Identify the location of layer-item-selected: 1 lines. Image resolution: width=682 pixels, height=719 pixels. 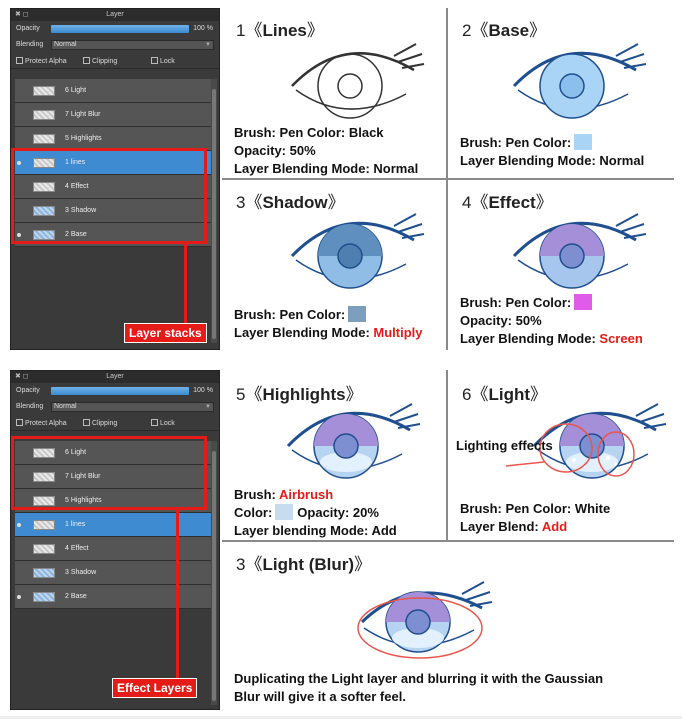
(113, 525).